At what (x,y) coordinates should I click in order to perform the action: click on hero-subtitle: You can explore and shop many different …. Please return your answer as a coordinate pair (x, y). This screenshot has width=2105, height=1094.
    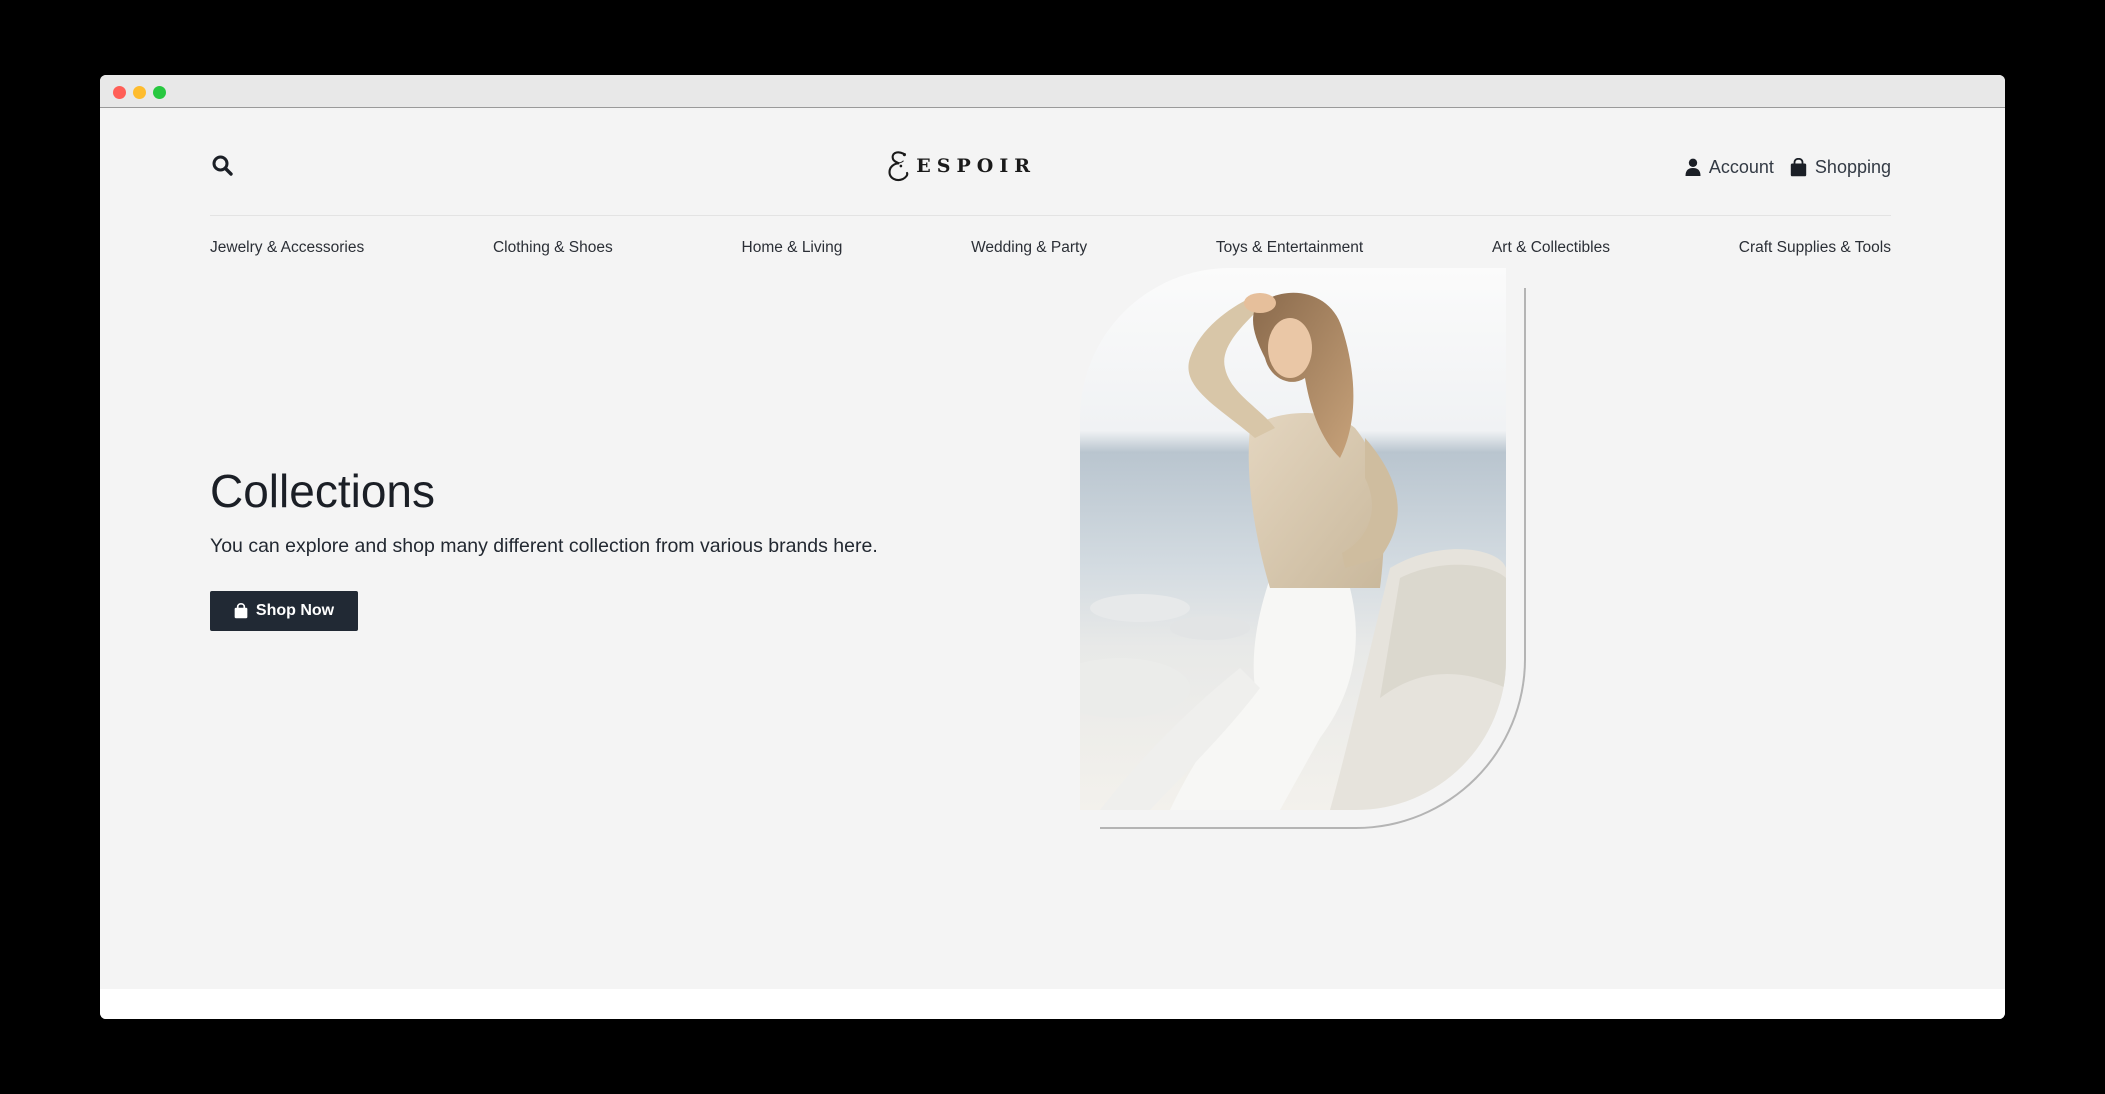
    Looking at the image, I should click on (544, 546).